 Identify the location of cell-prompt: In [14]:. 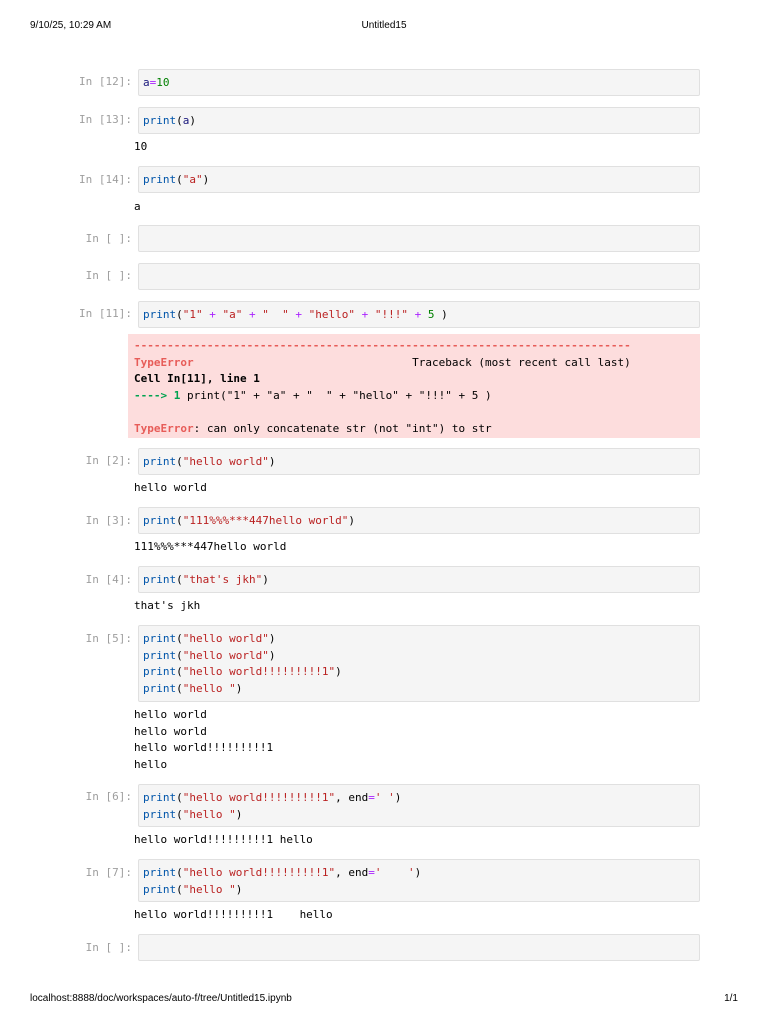
(105, 179).